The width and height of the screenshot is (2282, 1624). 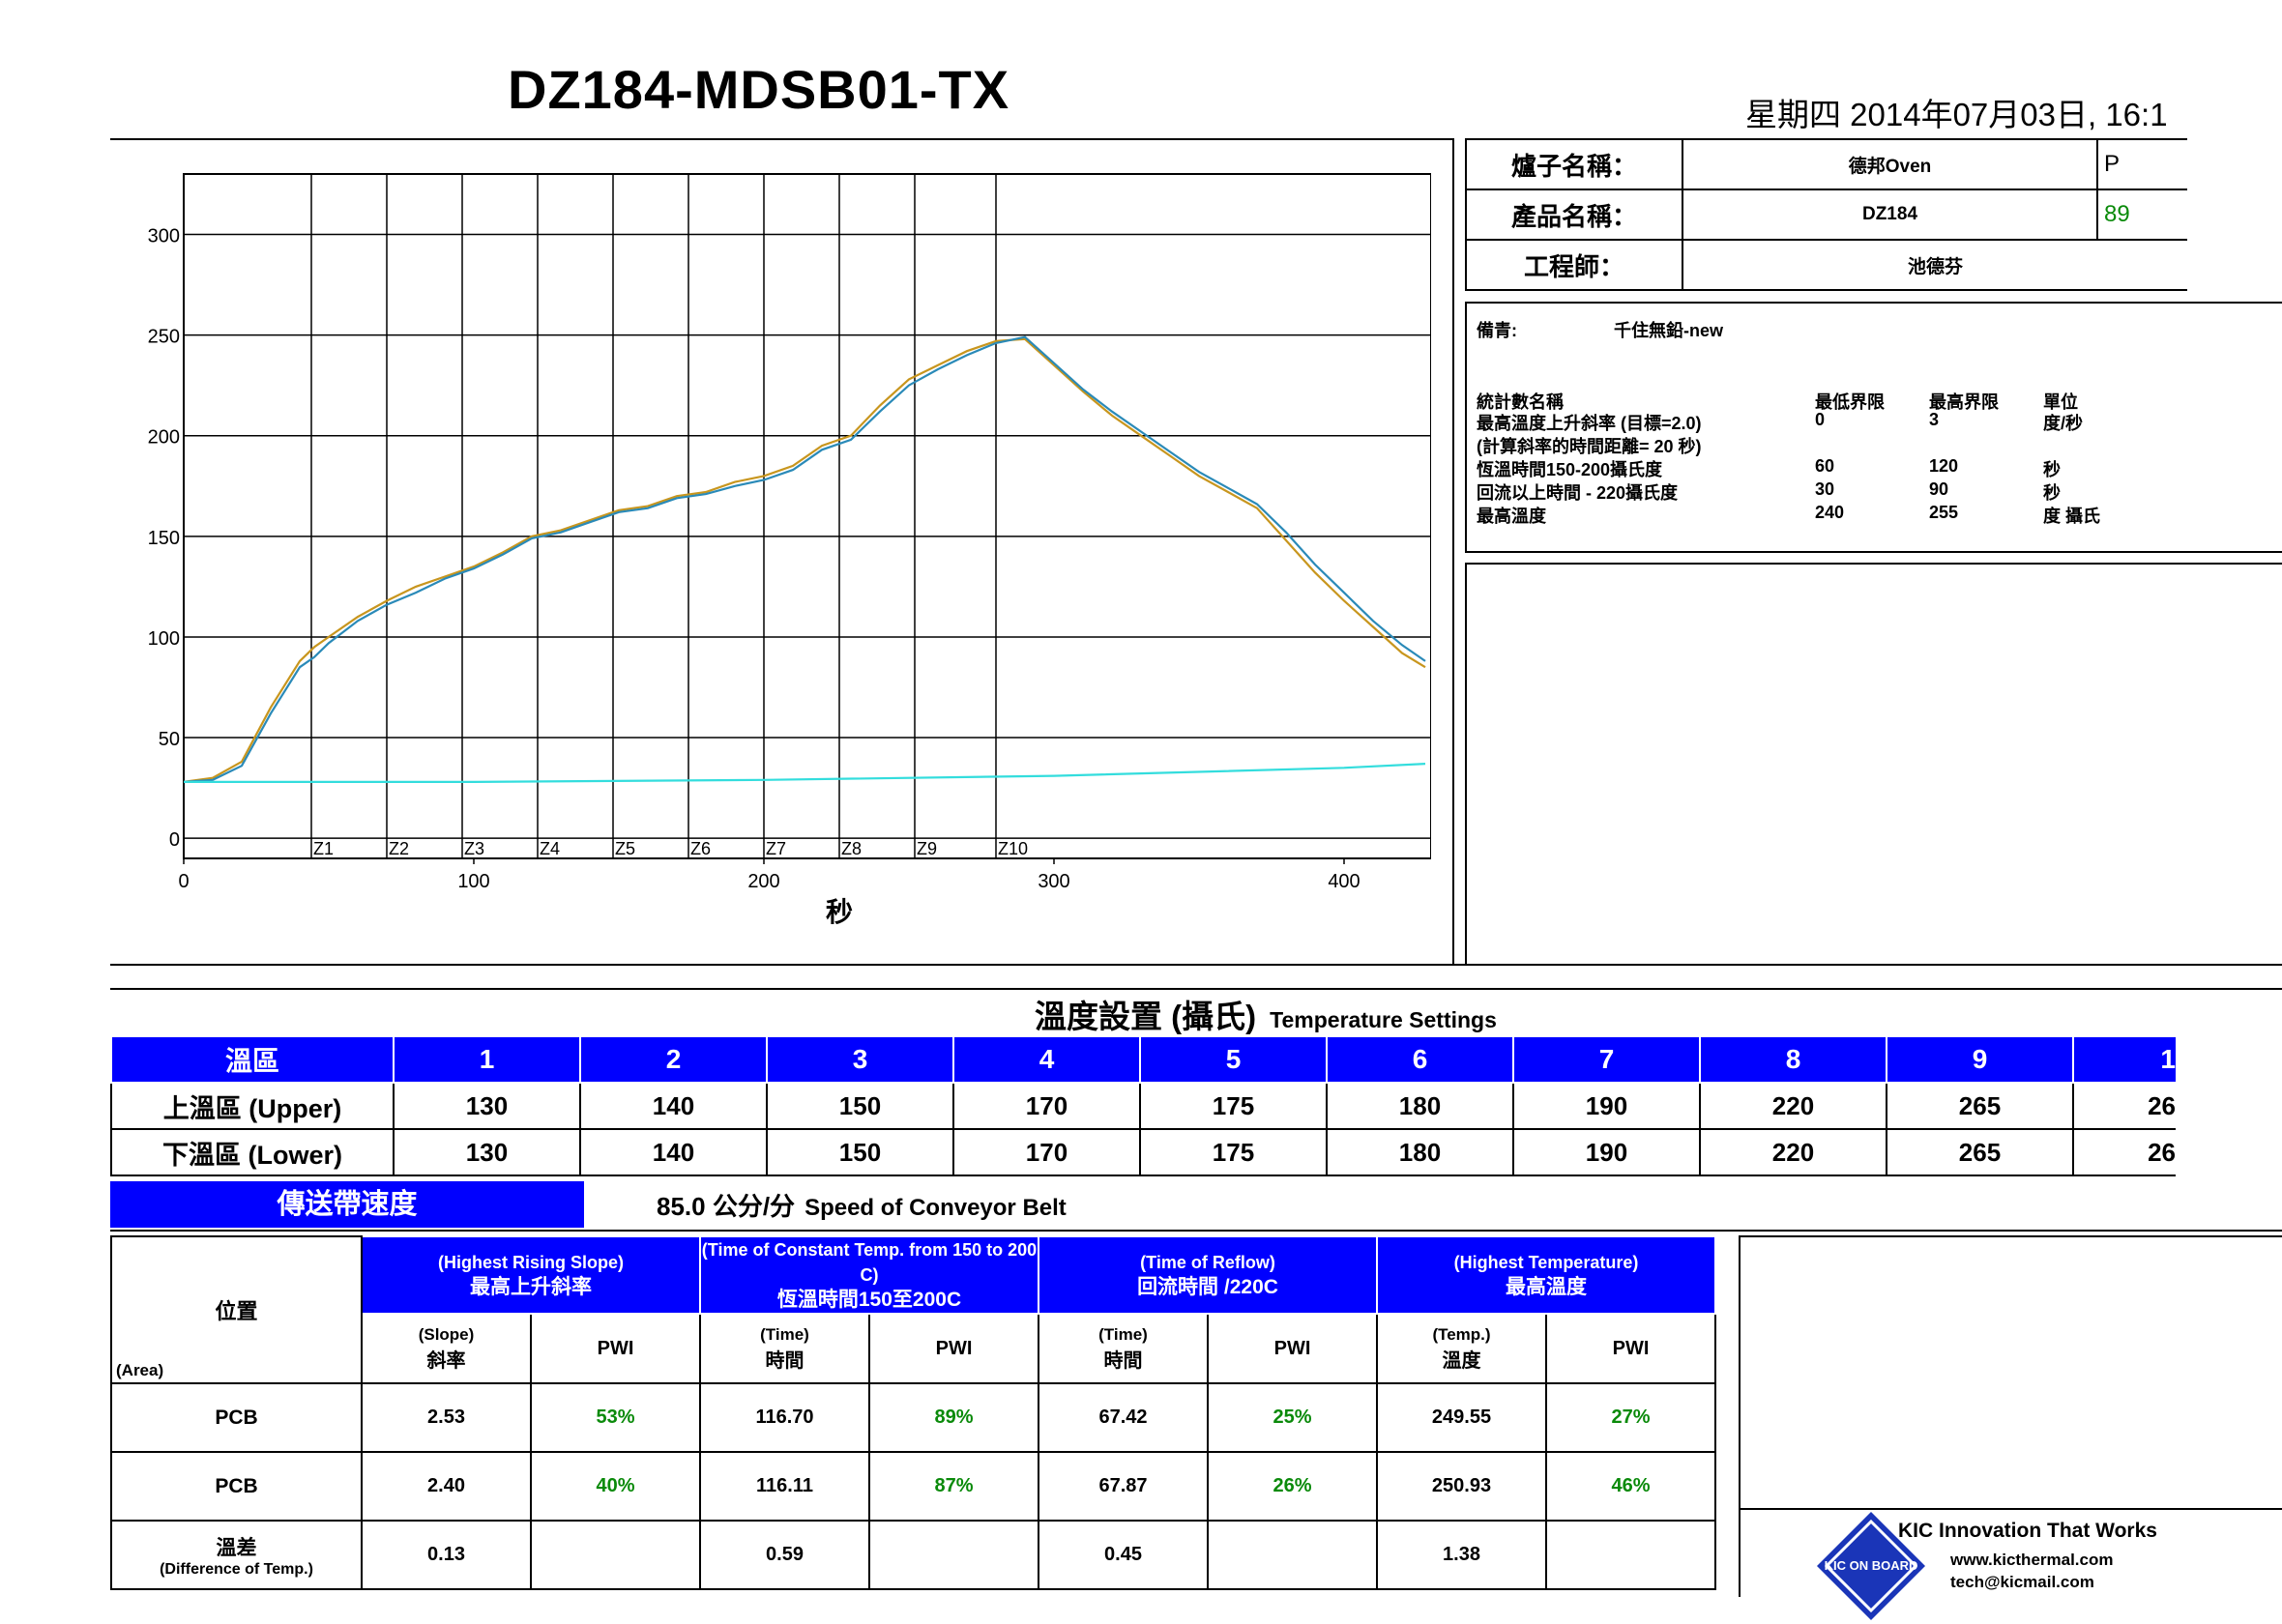 I want to click on chart-zone-labels: Z1 Z2 Z3 Z4 Z5 Z6 Z7 Z8 Z9 Z10, so click(x=670, y=849).